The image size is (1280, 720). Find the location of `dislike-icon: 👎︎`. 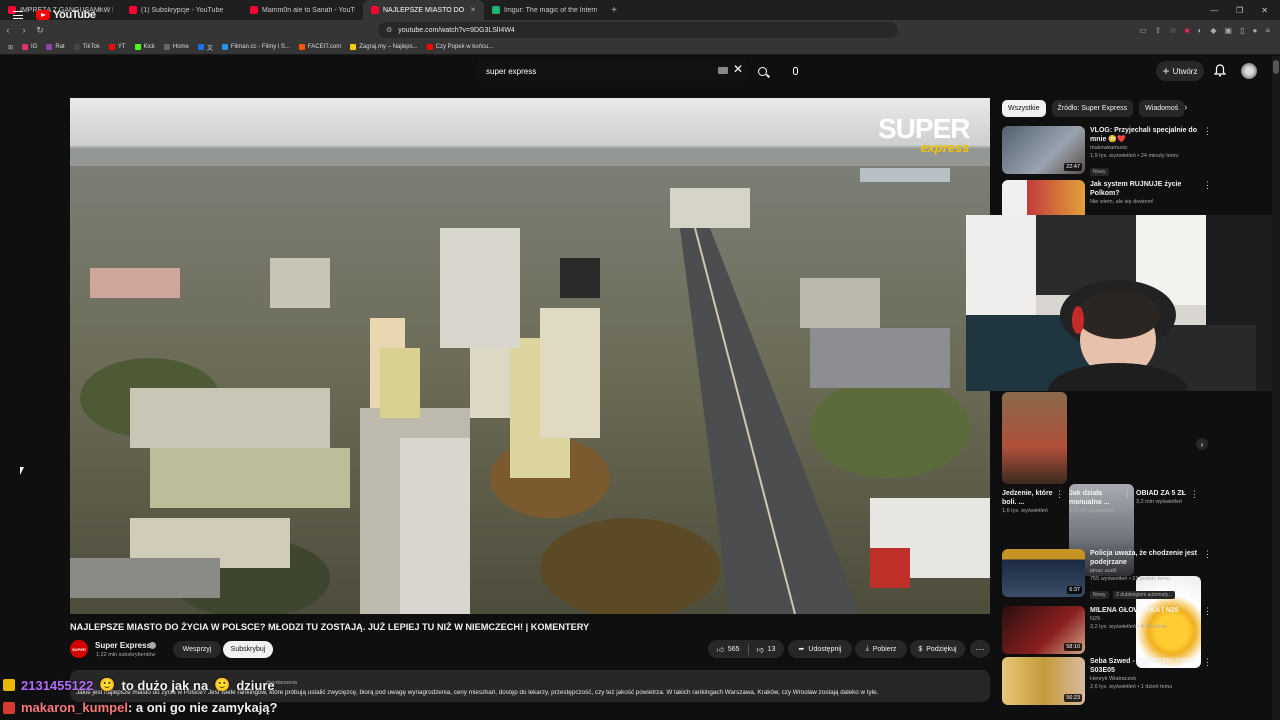

dislike-icon: 👎︎ is located at coordinates (760, 649).